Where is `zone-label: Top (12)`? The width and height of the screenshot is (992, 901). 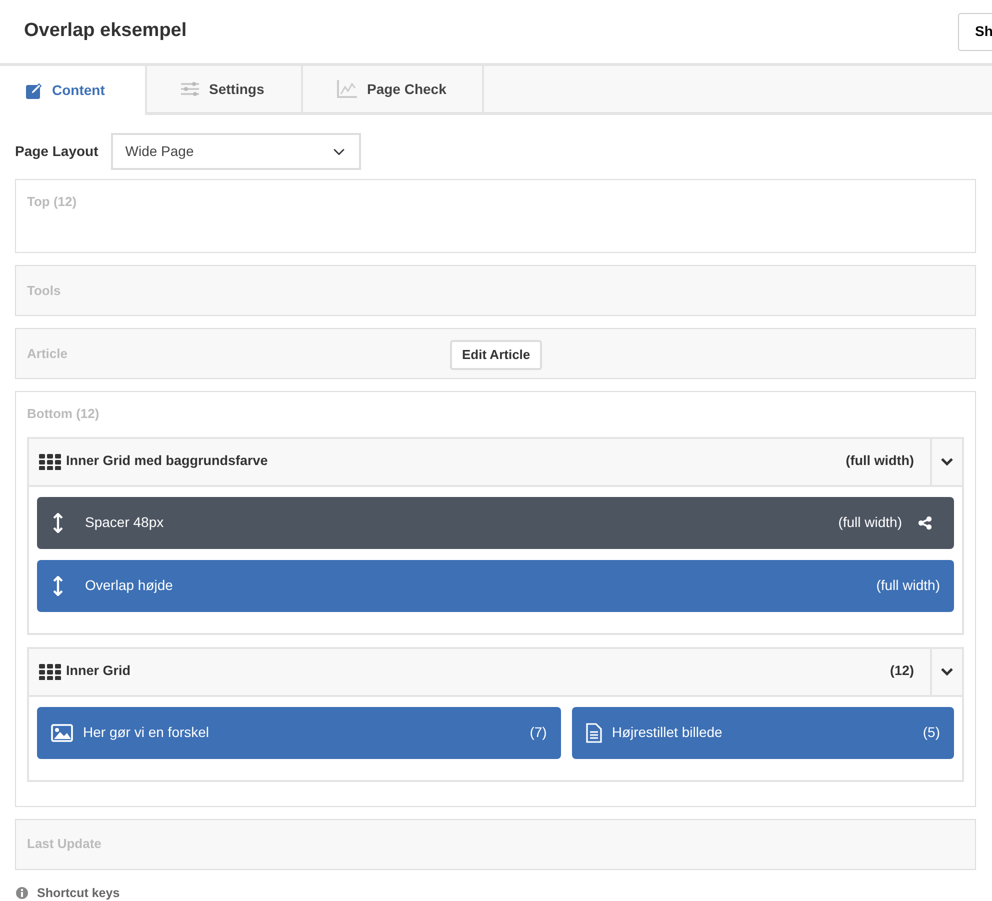
zone-label: Top (12) is located at coordinates (52, 202).